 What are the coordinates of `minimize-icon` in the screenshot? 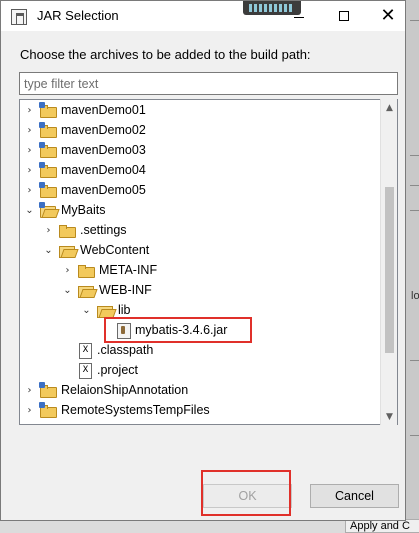 It's located at (299, 17).